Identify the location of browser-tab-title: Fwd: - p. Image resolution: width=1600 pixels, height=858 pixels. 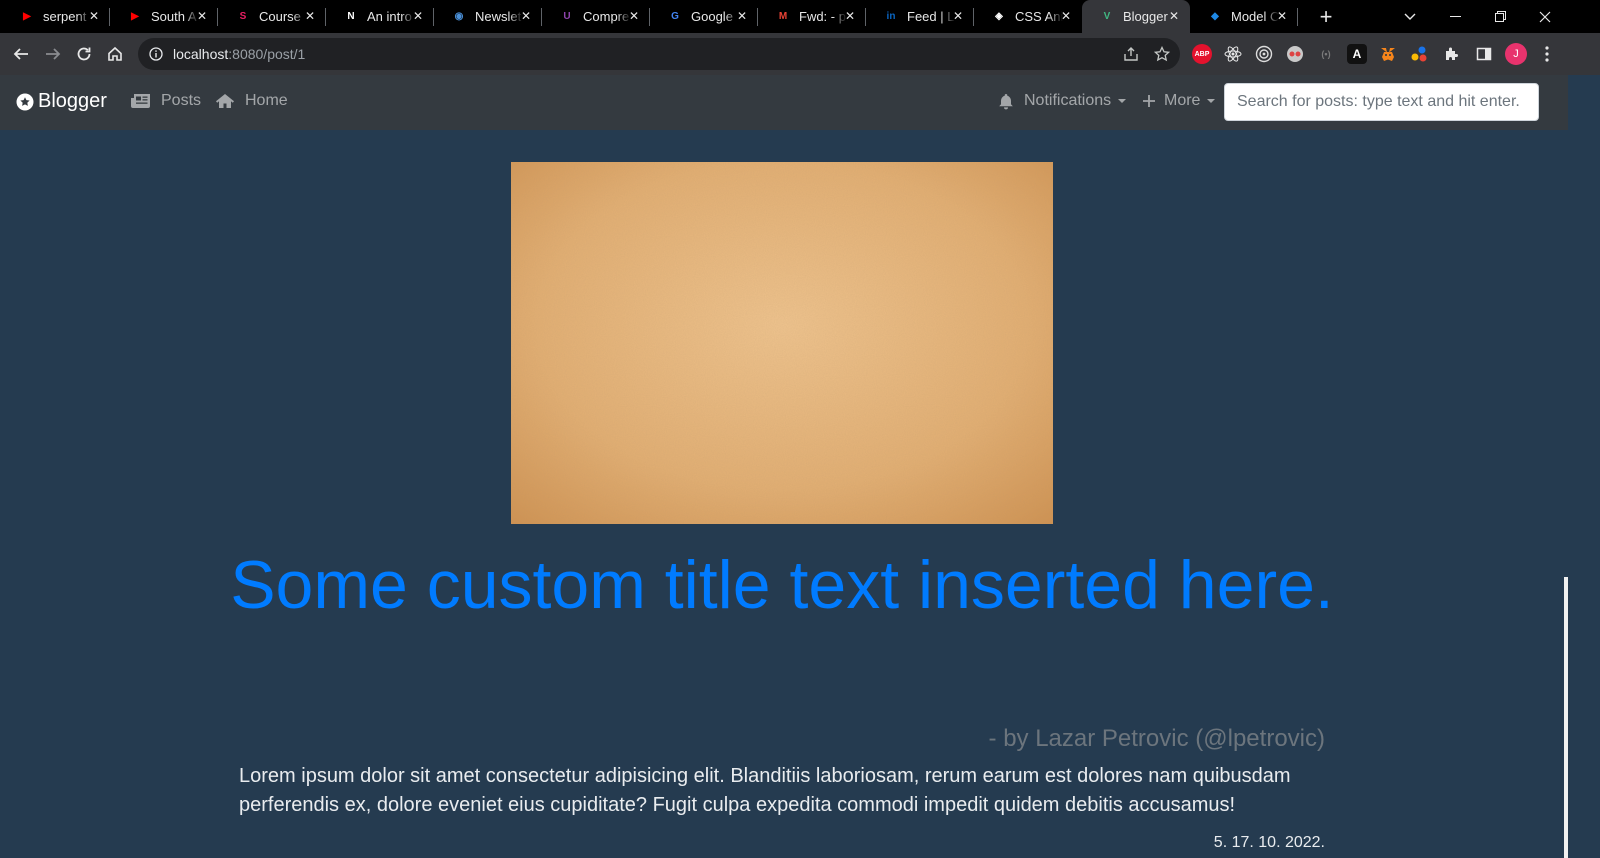
(822, 16).